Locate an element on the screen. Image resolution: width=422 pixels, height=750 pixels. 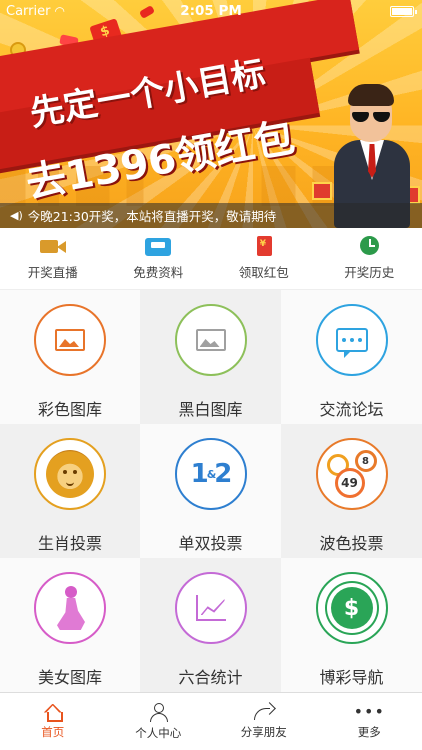
tab-label: 首页 is located at coordinates (53, 731).